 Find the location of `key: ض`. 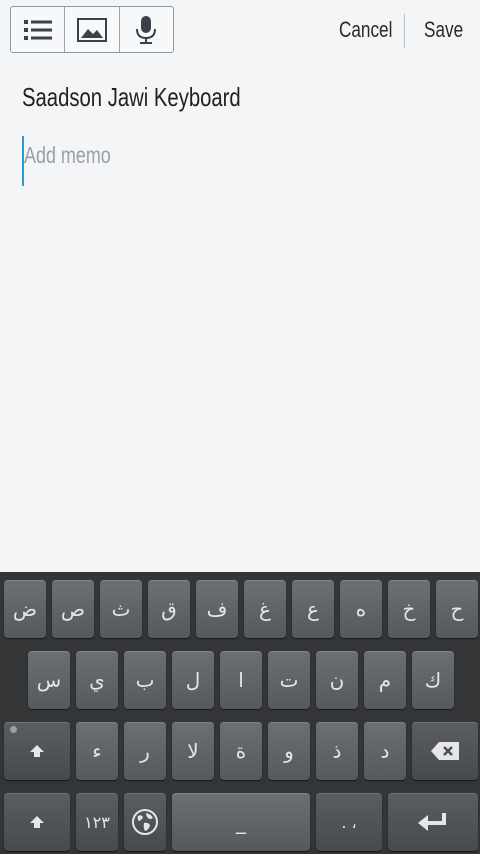

key: ض is located at coordinates (25, 609).